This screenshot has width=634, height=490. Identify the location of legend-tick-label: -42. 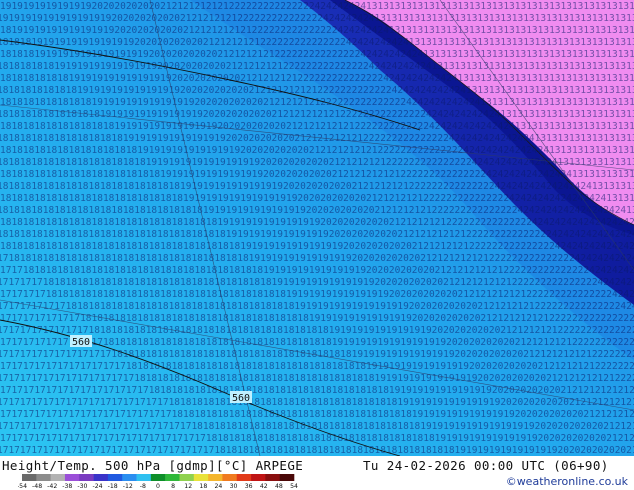
(52, 486).